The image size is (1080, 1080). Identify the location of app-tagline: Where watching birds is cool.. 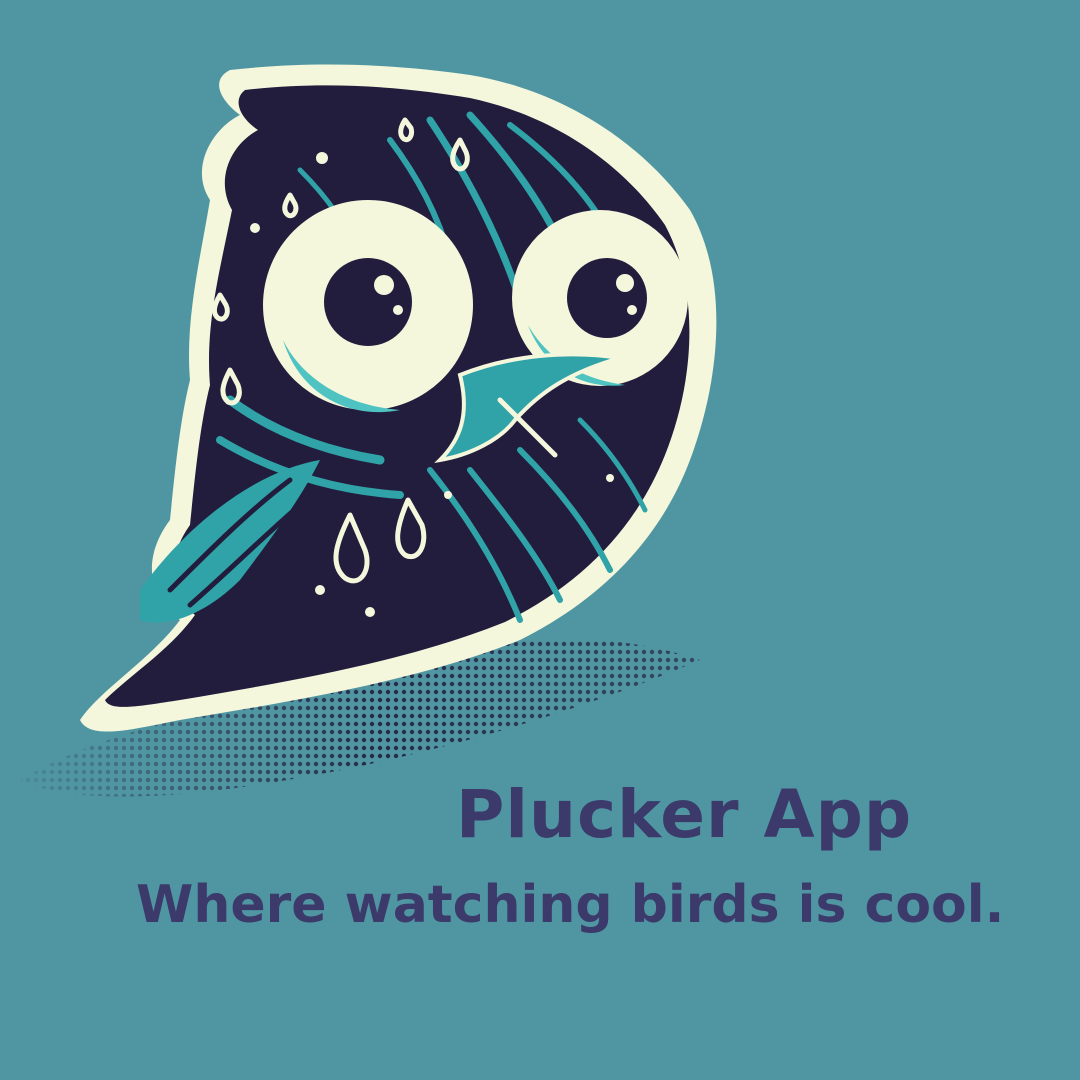
(570, 905).